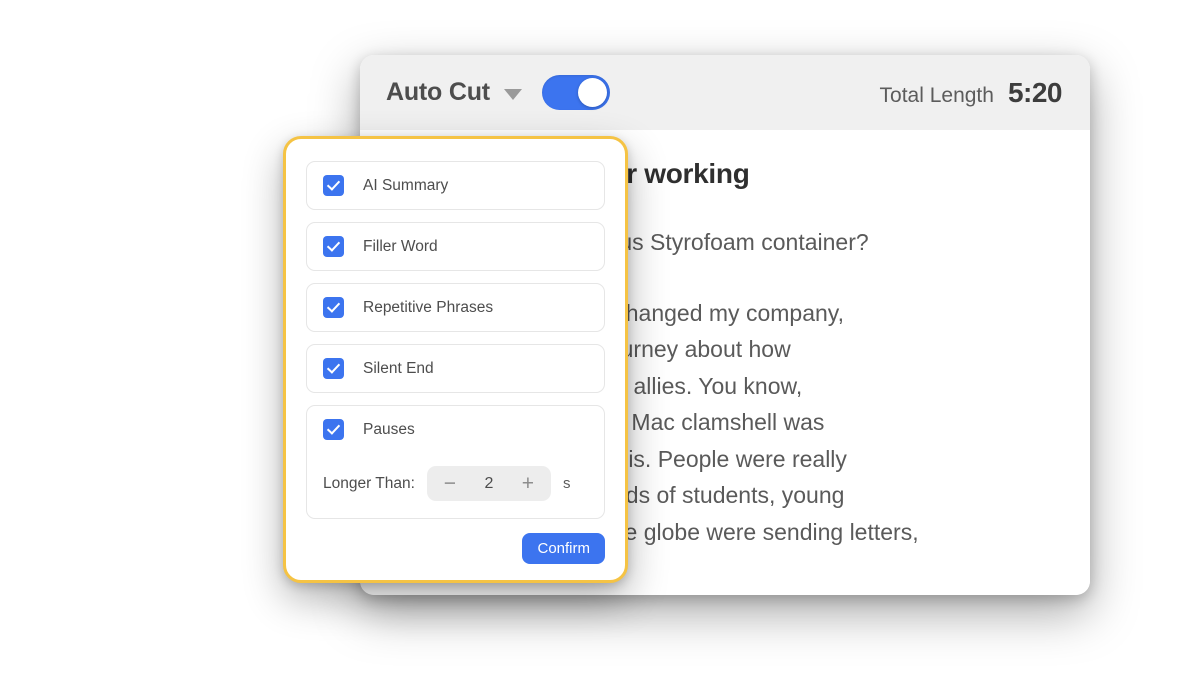 This screenshot has height=682, width=1200. Describe the element at coordinates (455, 462) in the screenshot. I see `option-row-pauses: Pauses Longer Than: − 2 + s` at that location.